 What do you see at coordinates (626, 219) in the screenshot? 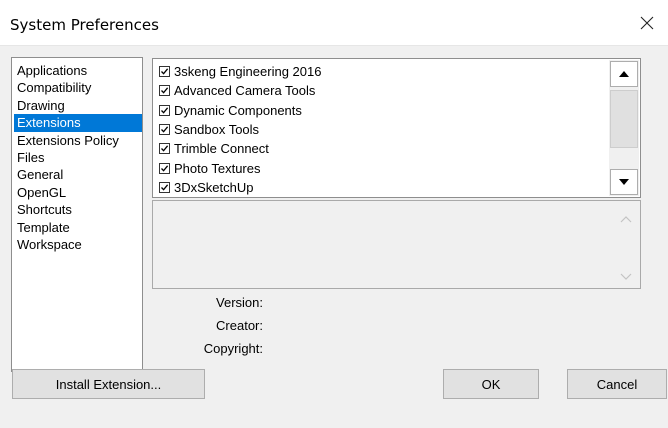
I see `chevron-up-icon` at bounding box center [626, 219].